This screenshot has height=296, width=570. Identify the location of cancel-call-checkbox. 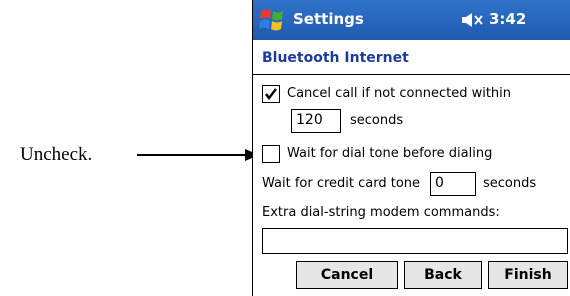
(271, 94).